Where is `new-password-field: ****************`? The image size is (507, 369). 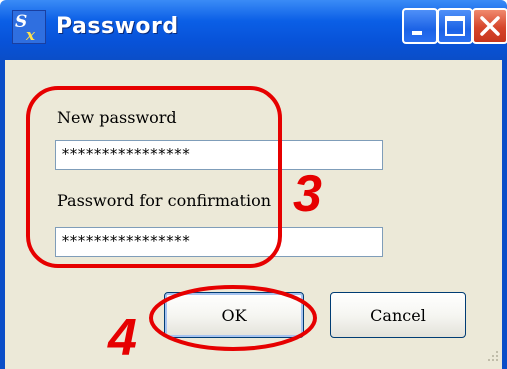
new-password-field: **************** is located at coordinates (219, 155).